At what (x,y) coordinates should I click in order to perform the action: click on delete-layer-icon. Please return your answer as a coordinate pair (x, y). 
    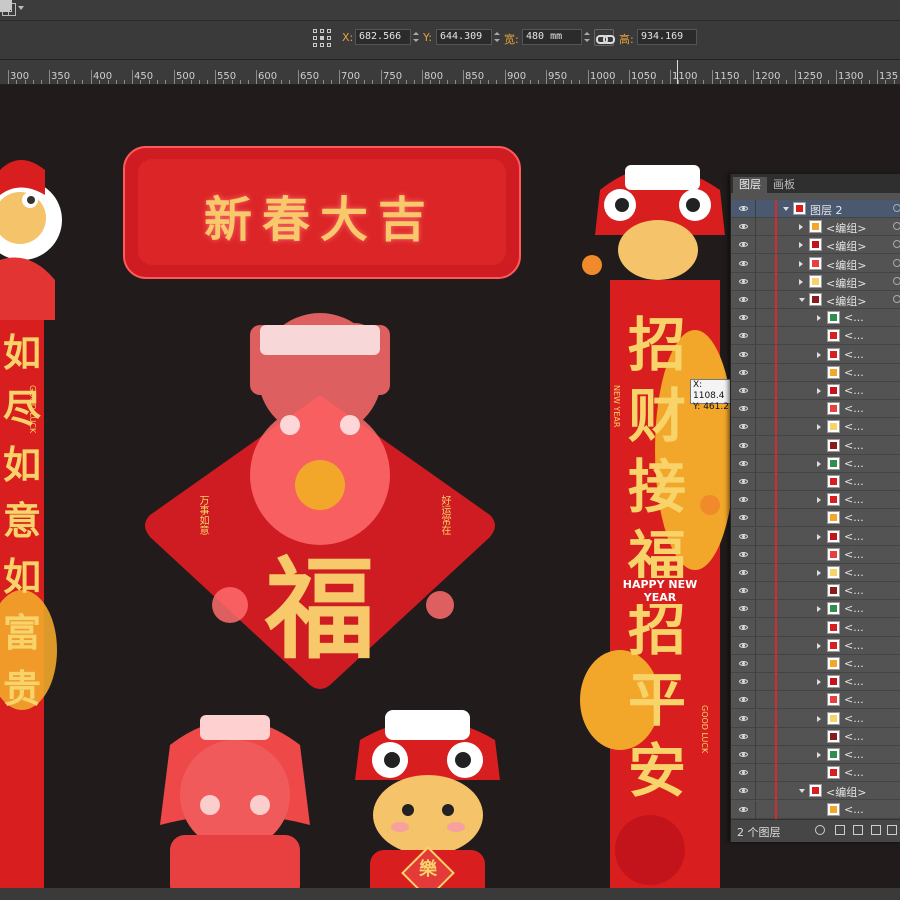
    Looking at the image, I should click on (892, 830).